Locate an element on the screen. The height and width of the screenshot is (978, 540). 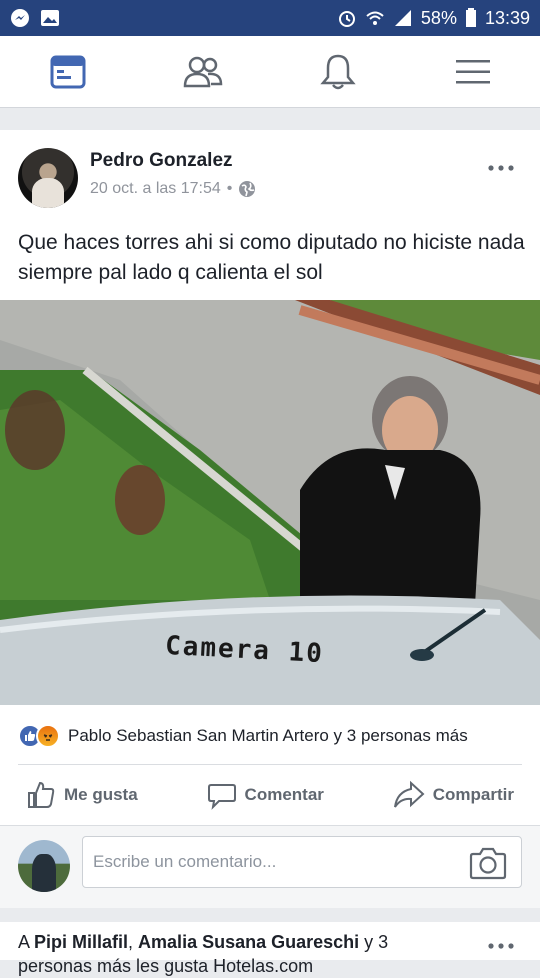
author-name: Pedro Gonzalez is located at coordinates (161, 161).